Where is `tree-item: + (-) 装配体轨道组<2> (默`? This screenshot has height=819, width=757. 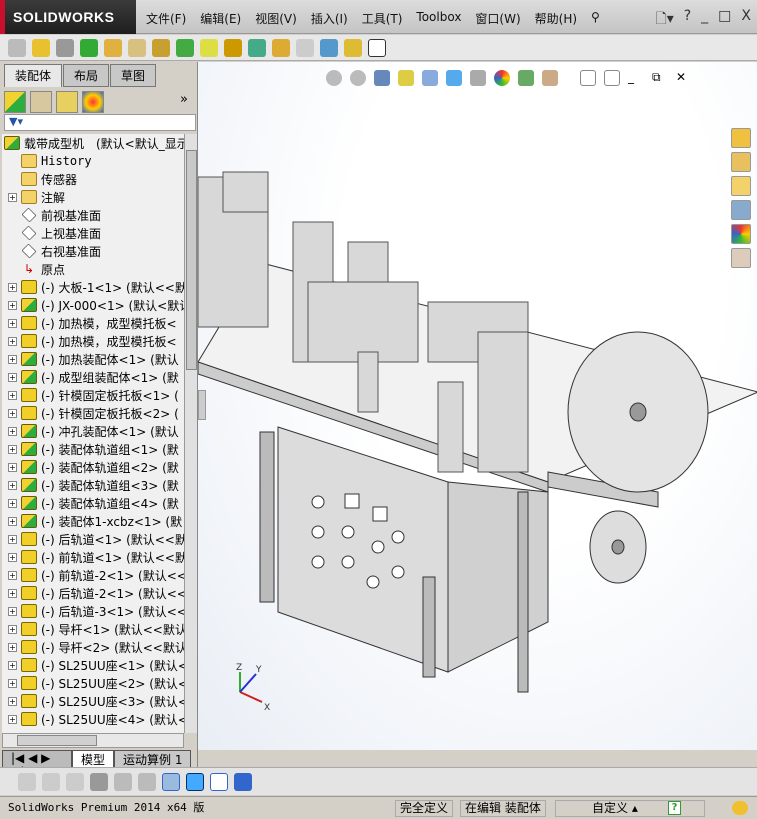
tree-item: + (-) 装配体轨道组<2> (默 is located at coordinates (93, 467).